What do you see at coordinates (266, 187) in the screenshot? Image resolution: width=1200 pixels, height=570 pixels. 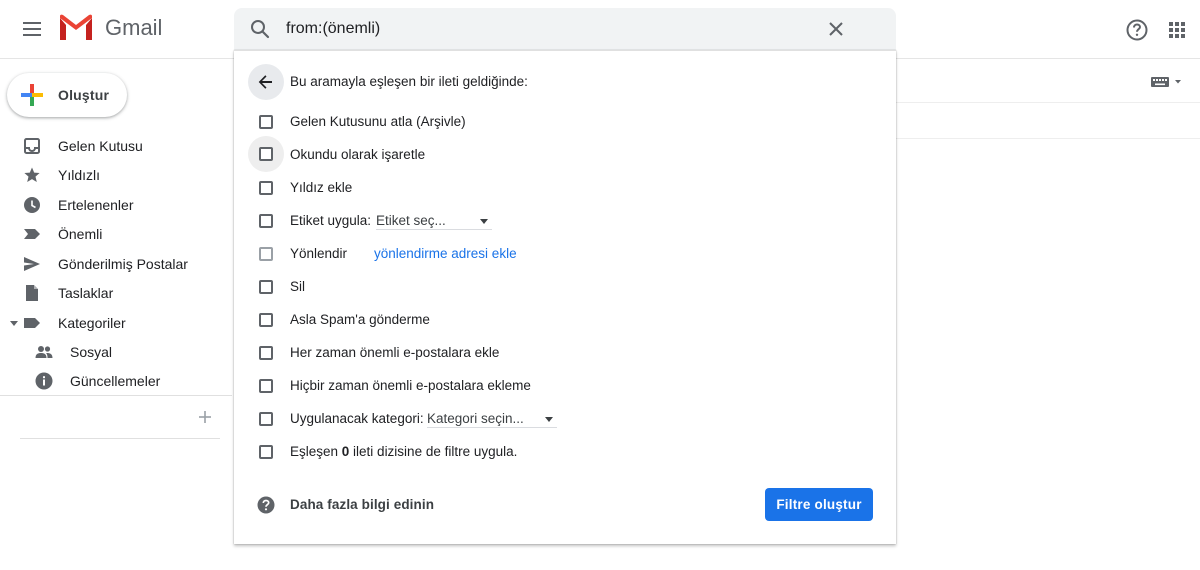 I see `star-checkbox` at bounding box center [266, 187].